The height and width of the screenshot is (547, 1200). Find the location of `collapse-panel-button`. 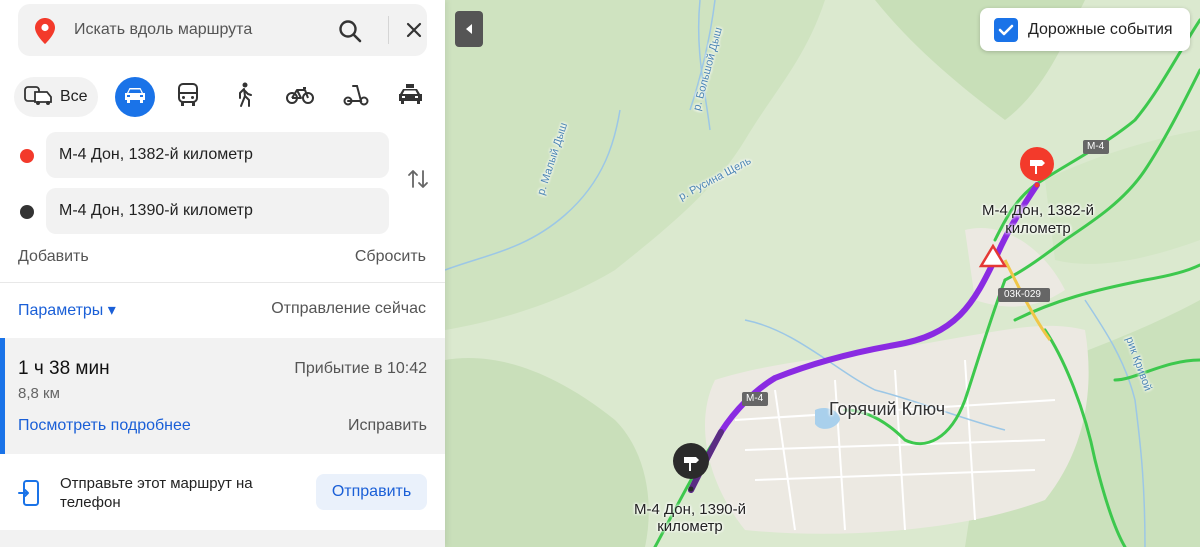

collapse-panel-button is located at coordinates (469, 29).